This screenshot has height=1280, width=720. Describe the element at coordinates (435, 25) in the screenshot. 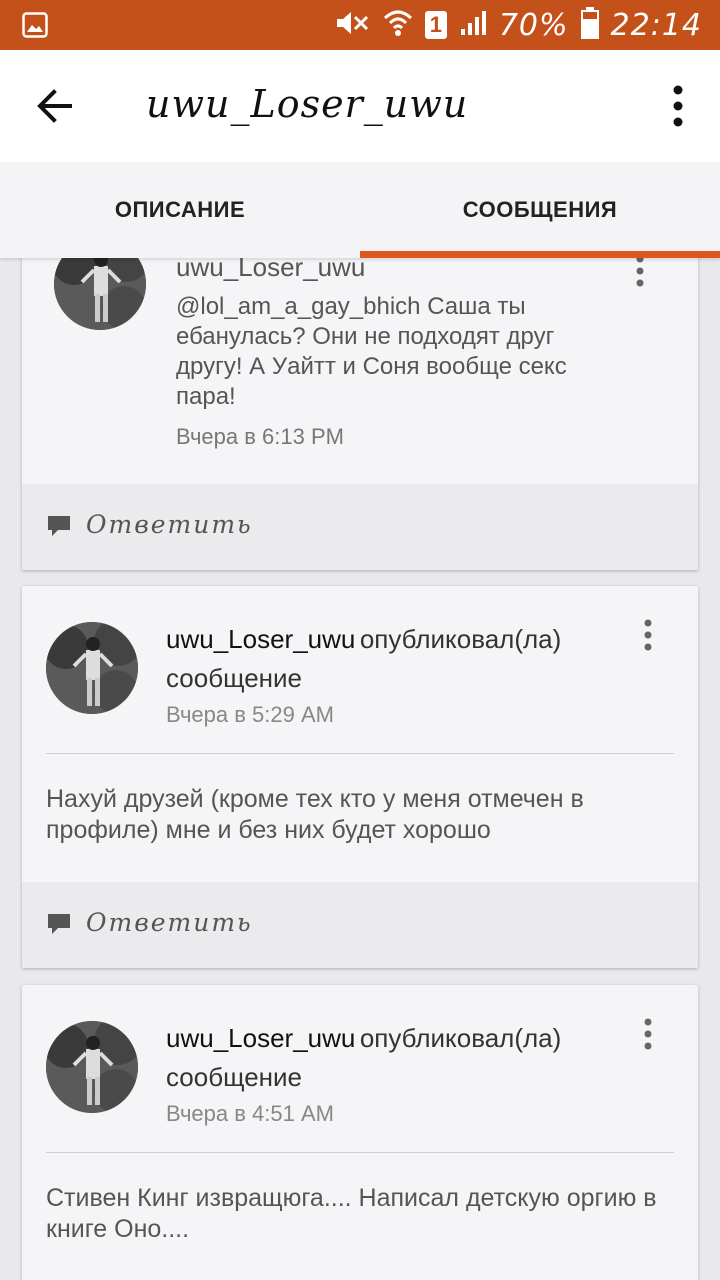

I see `sim-icon: 1` at that location.